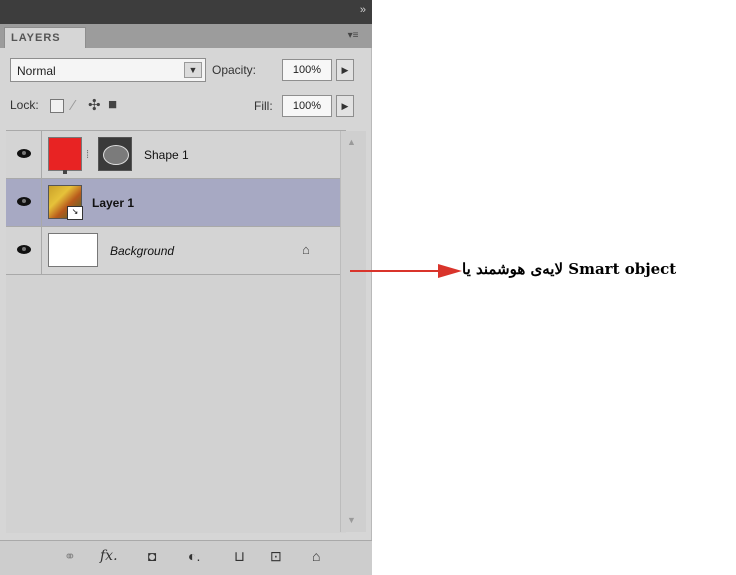  I want to click on lock-fill-row: Lock: ⁄ ✣ ■ Fill: 100% ▶, so click(186, 107).